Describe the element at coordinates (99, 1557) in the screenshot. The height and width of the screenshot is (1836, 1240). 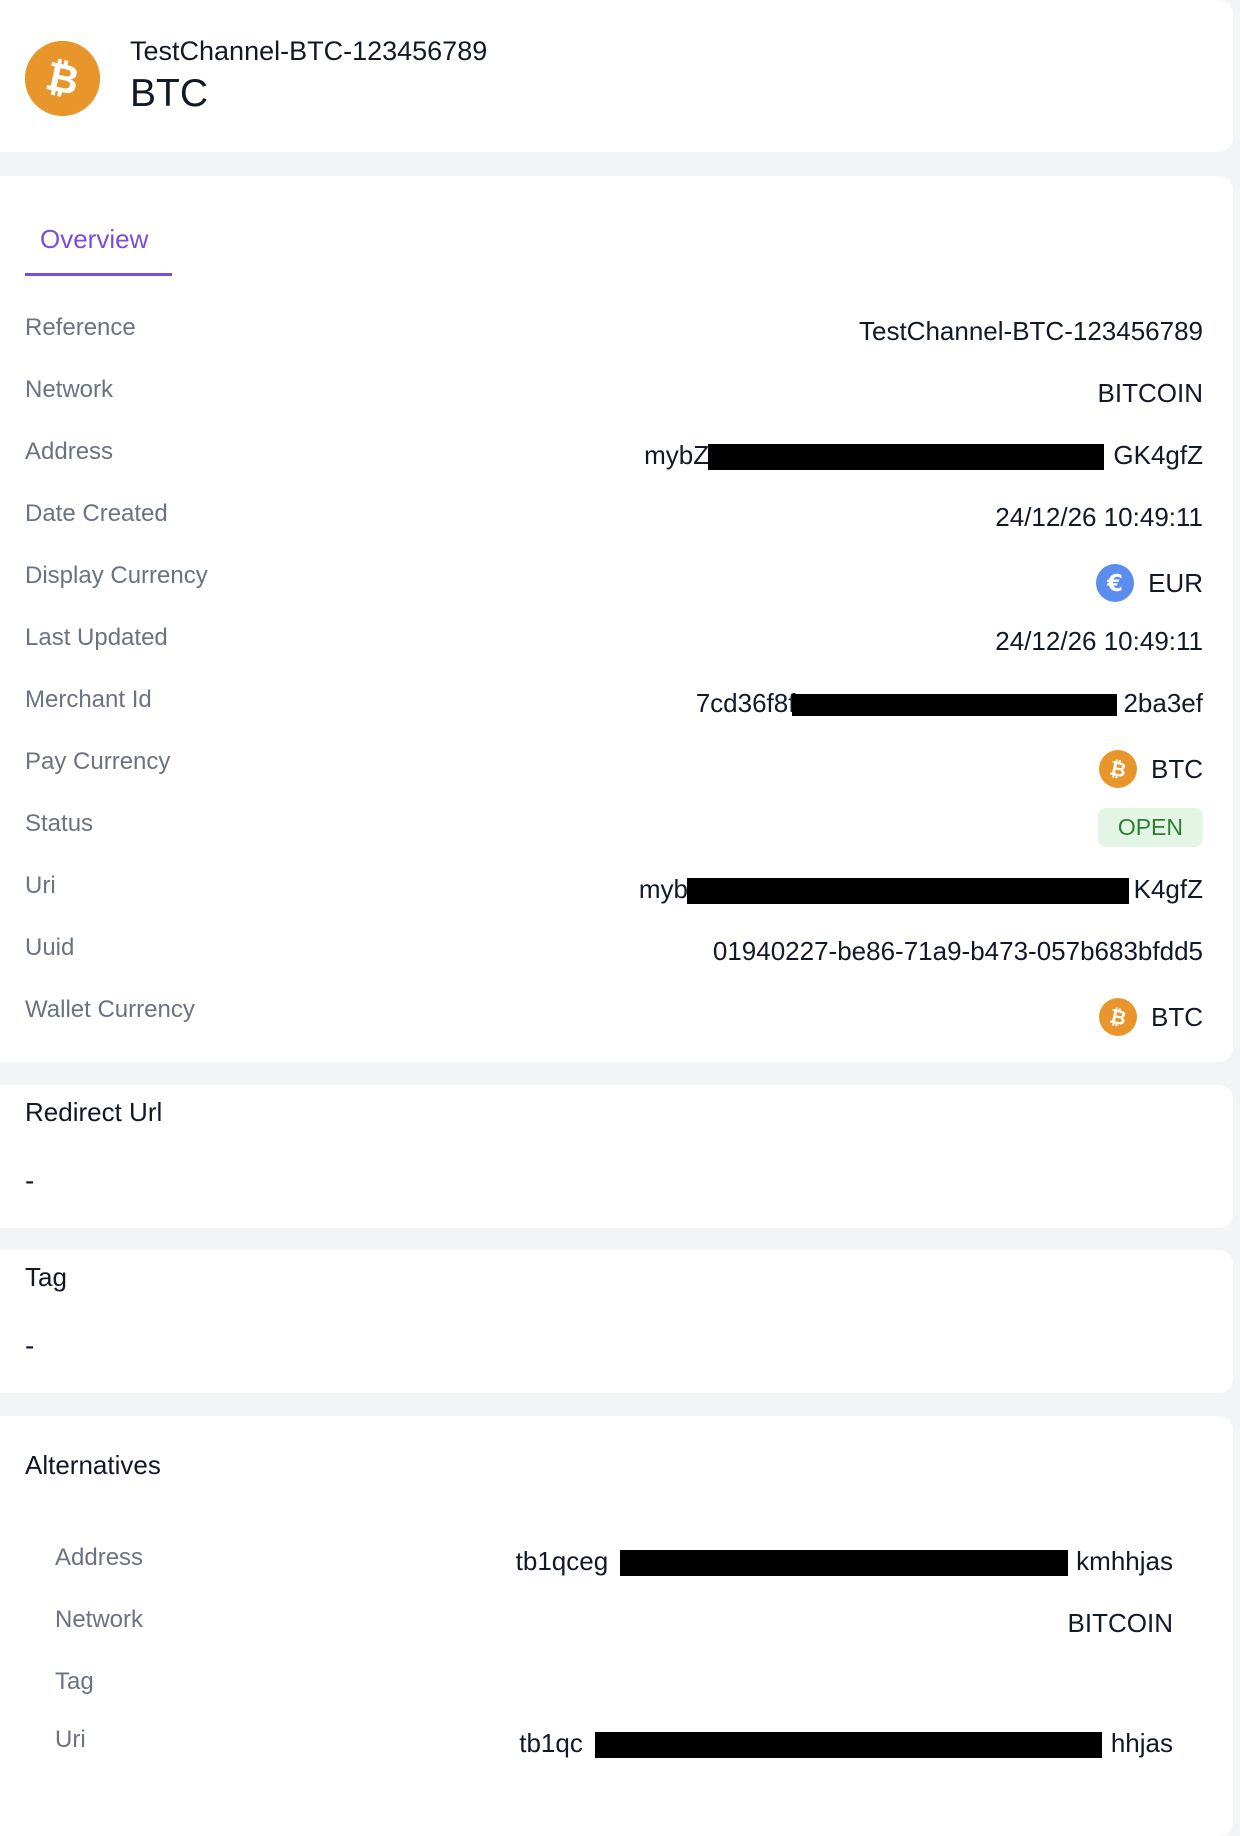
I see `alt-address-label: Address` at that location.